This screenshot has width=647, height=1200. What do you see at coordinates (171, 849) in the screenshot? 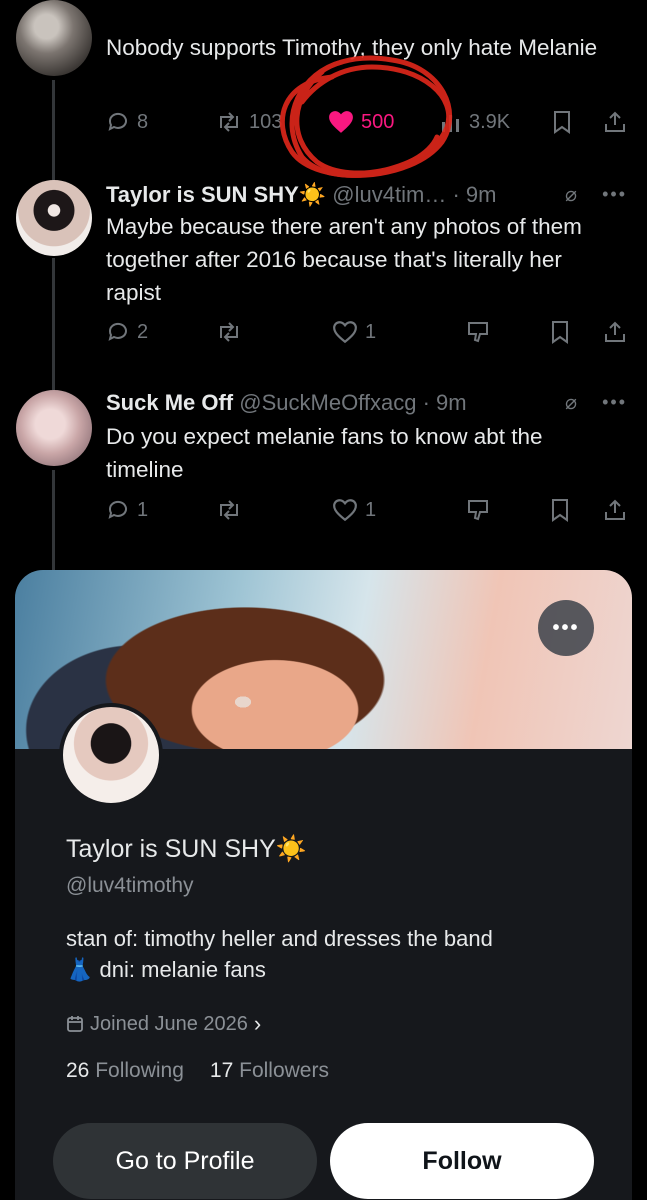
I see `profile-display-name: Taylor is SUN SHY` at bounding box center [171, 849].